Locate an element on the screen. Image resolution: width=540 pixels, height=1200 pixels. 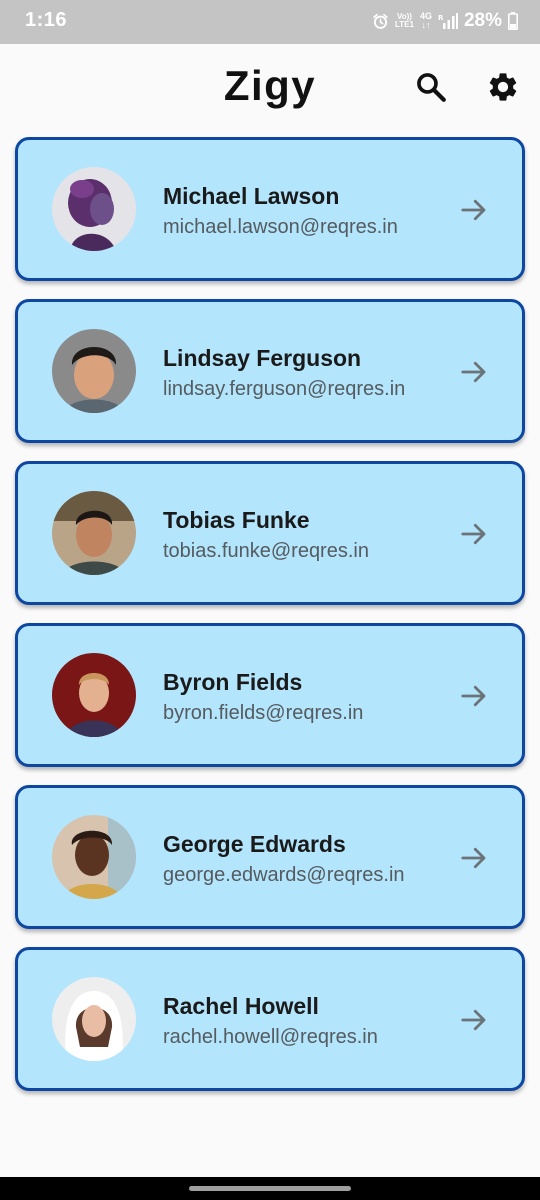
user-card: Rachel Howell rachel.howell@reqres.in is located at coordinates (270, 1019).